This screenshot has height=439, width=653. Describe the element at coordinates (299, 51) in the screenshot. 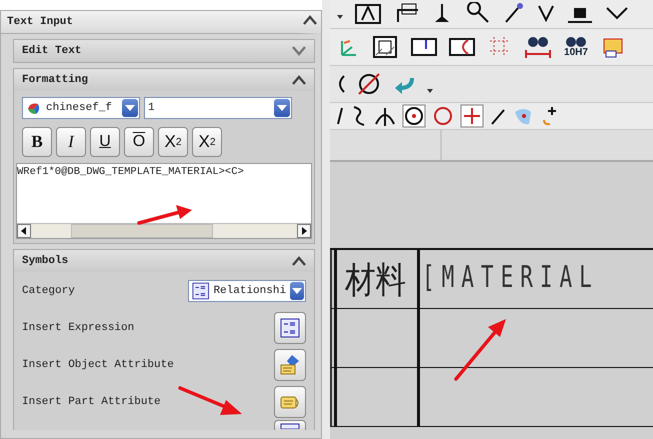

I see `expand-chevron-icon` at that location.